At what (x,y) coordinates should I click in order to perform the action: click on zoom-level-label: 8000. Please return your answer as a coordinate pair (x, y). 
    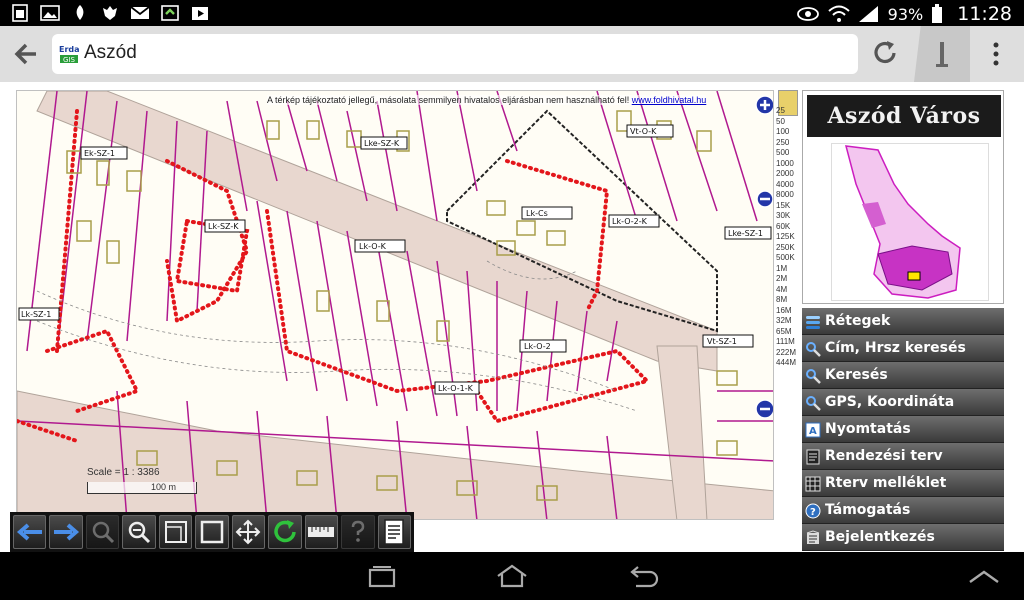
    Looking at the image, I should click on (788, 195).